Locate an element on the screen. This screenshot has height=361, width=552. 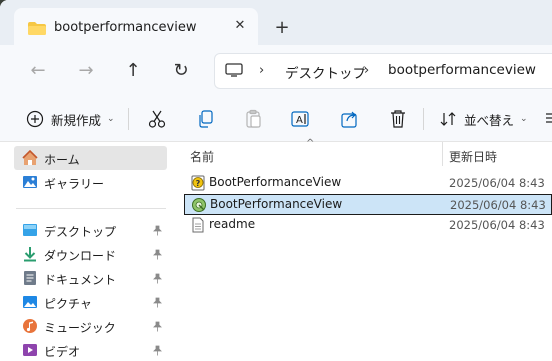
app-exe-icon is located at coordinates (199, 205).